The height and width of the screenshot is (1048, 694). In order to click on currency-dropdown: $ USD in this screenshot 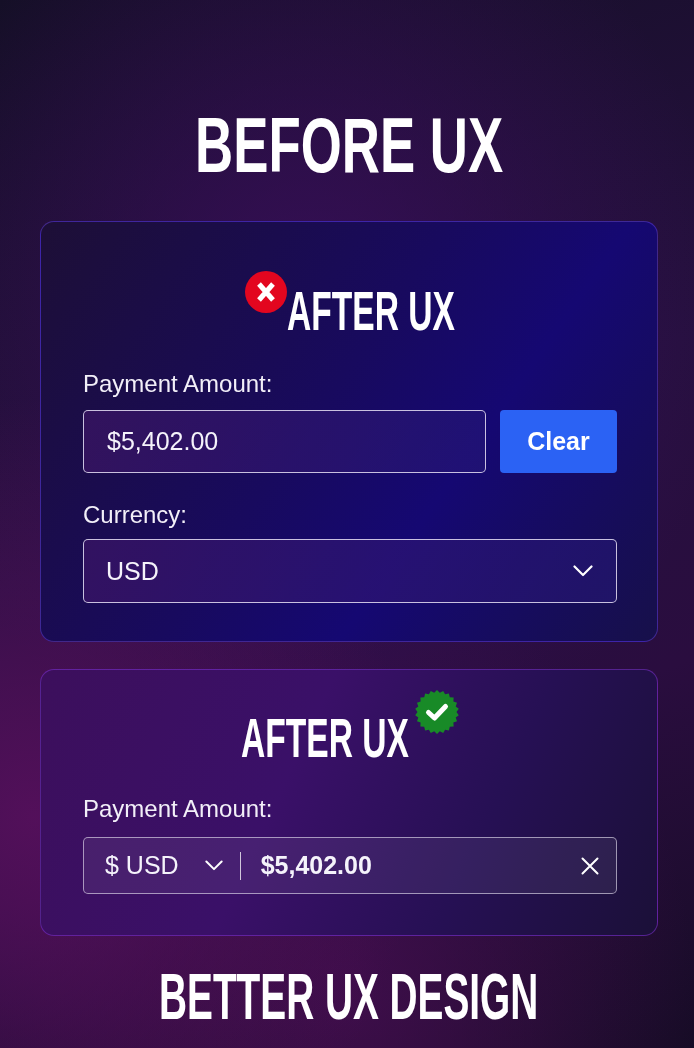, I will do `click(164, 865)`.